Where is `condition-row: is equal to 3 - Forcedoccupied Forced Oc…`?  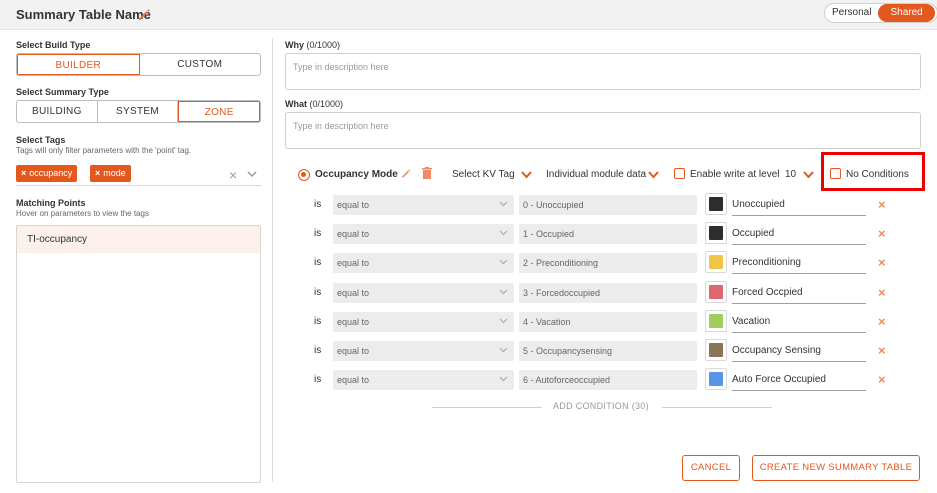 condition-row: is equal to 3 - Forcedoccupied Forced Oc… is located at coordinates (610, 292).